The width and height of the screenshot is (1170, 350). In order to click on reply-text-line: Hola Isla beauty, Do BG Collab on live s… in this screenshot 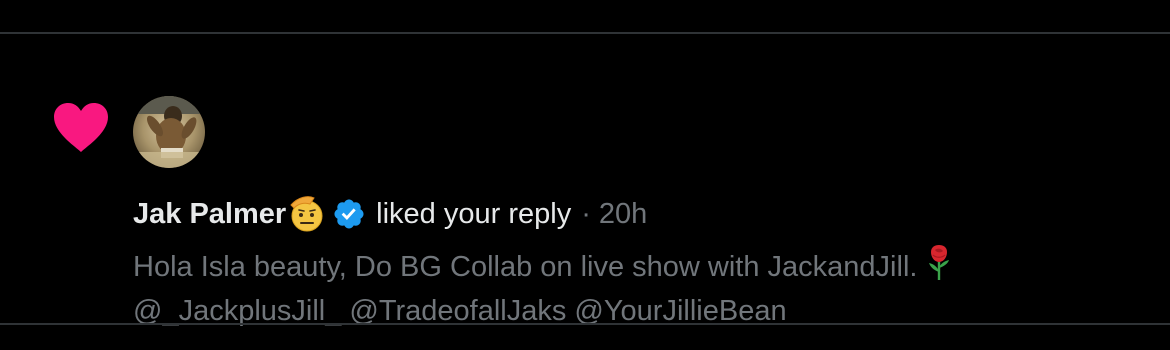, I will do `click(633, 266)`.